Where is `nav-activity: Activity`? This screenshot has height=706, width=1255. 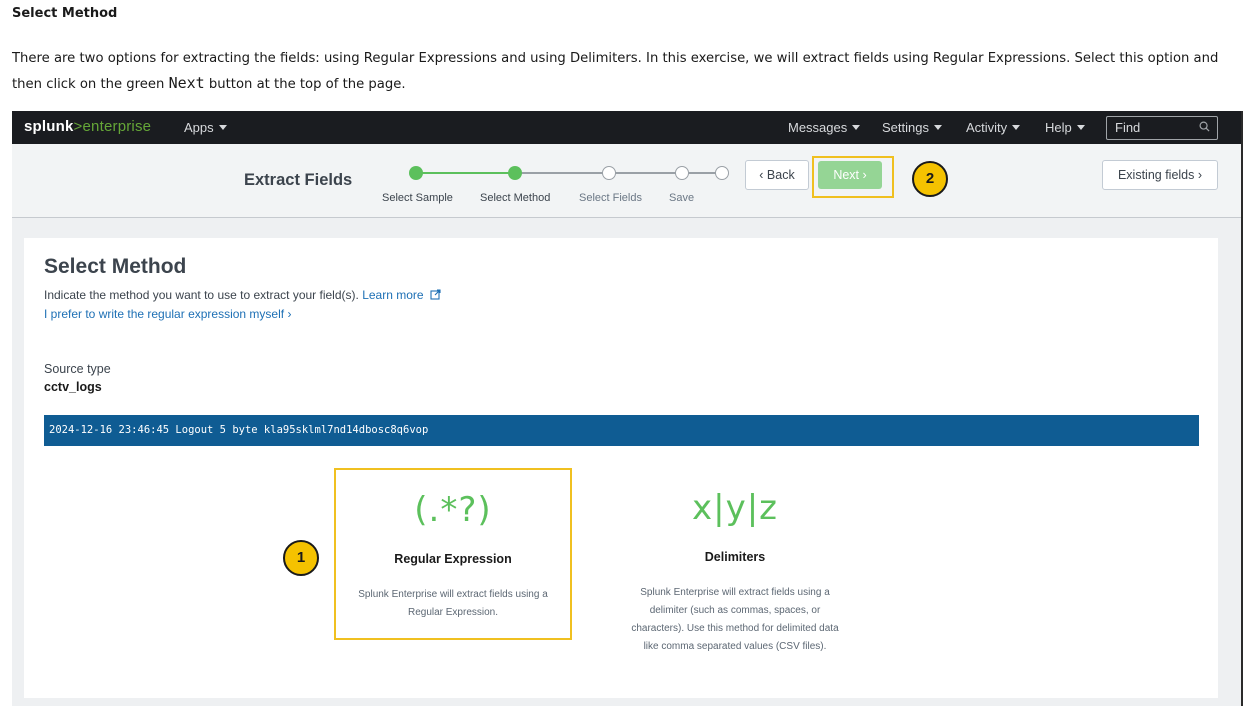
nav-activity: Activity is located at coordinates (993, 127).